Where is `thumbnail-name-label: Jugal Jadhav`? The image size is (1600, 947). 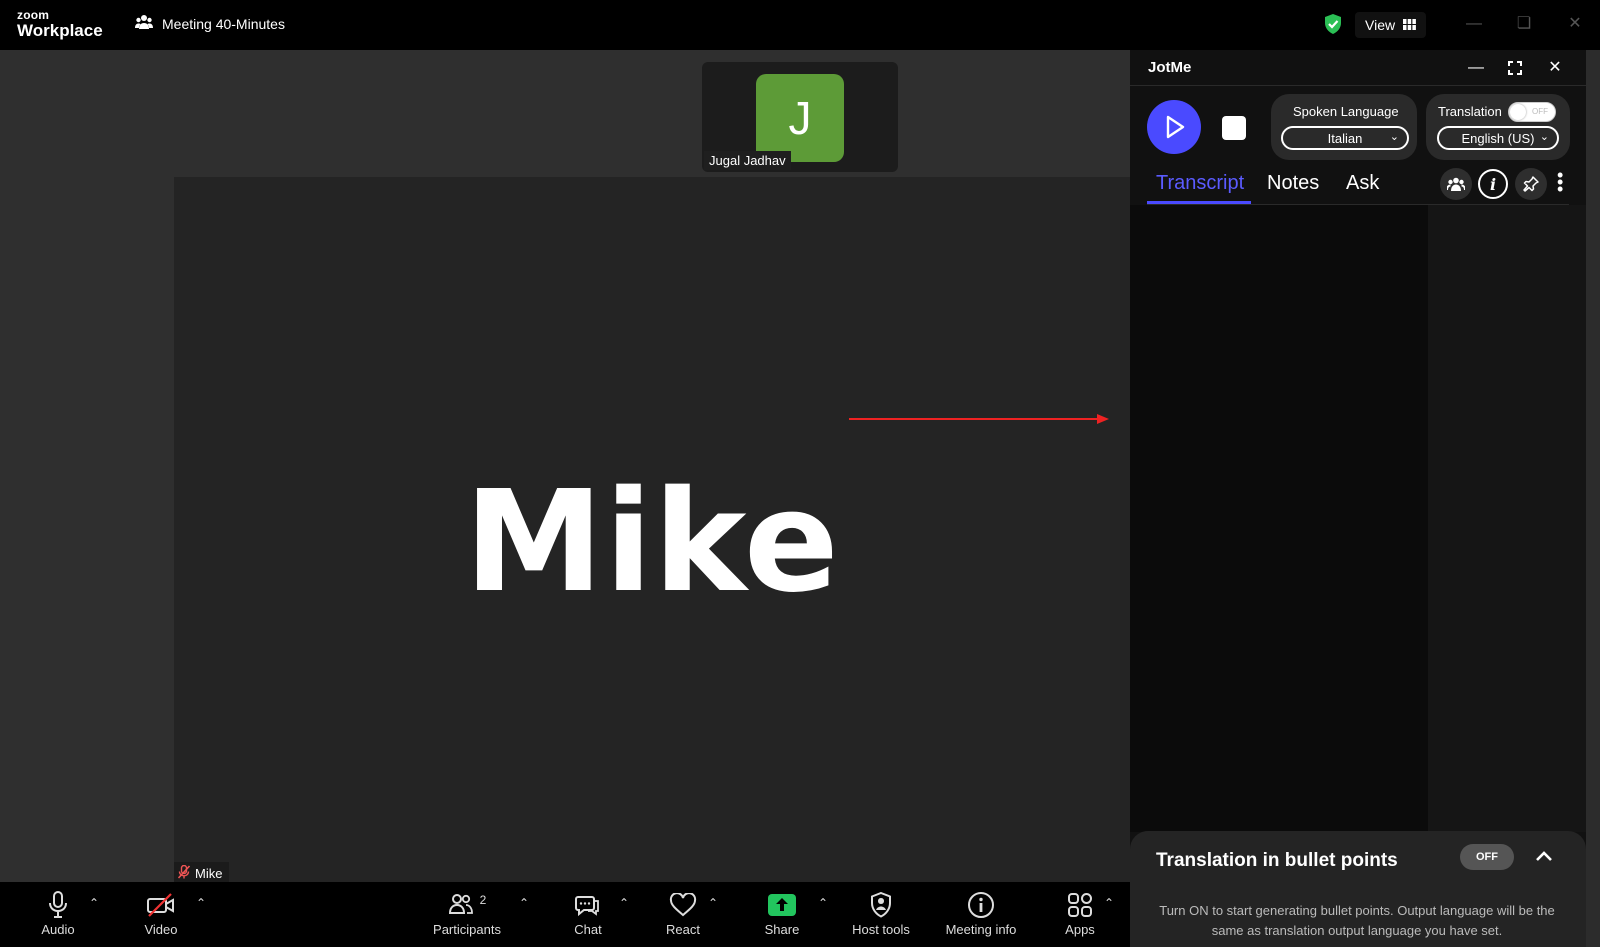
thumbnail-name-label: Jugal Jadhav is located at coordinates (747, 160).